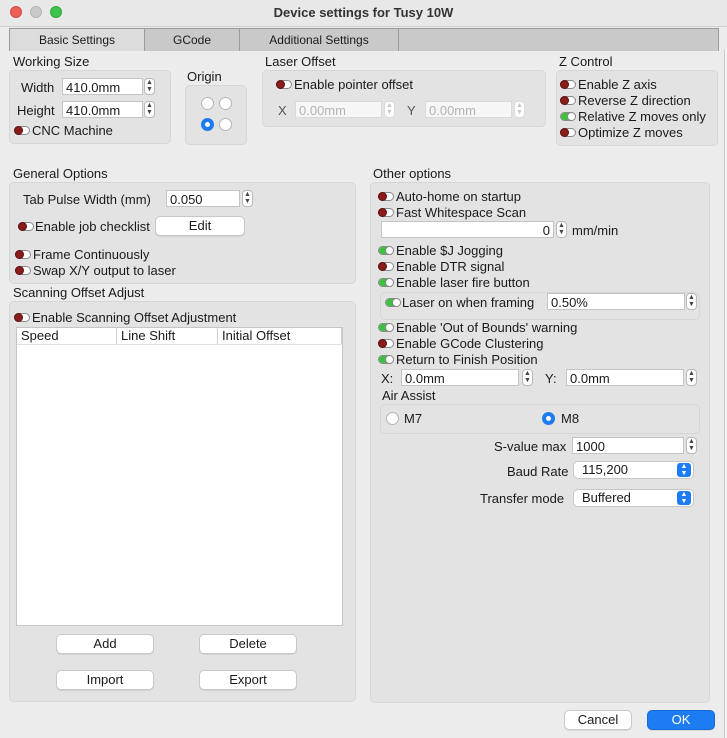 This screenshot has height=738, width=727. Describe the element at coordinates (363, 13) in the screenshot. I see `title-bar: Device settings for Tusy 10W` at that location.